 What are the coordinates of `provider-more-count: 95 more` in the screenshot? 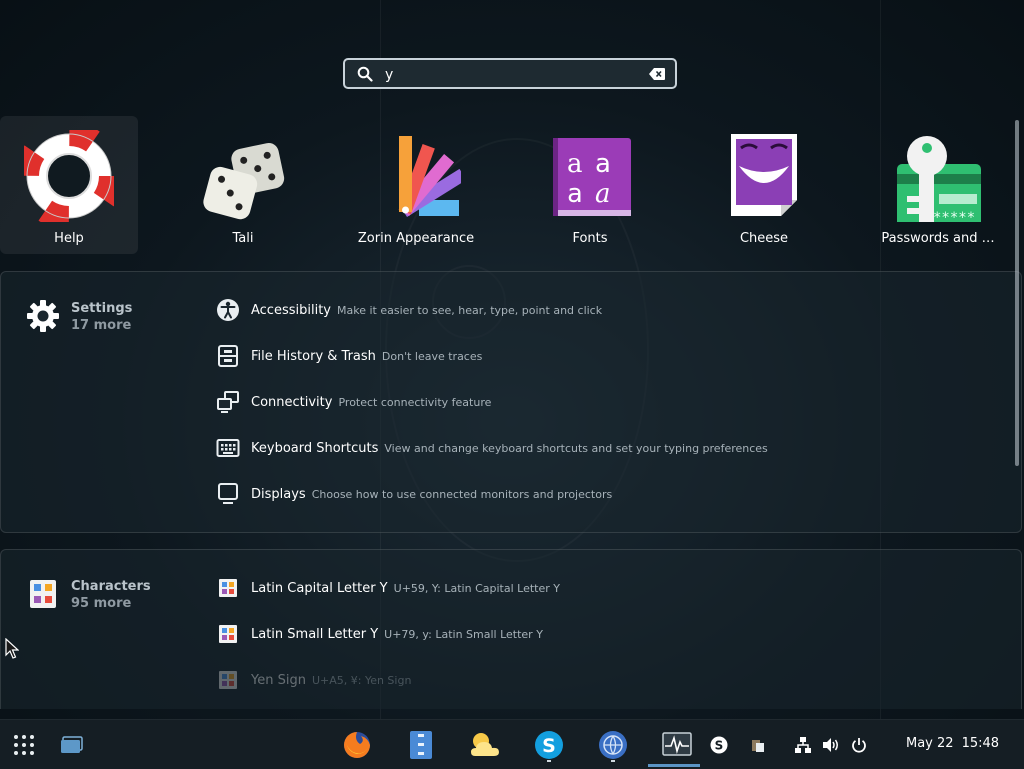 It's located at (101, 603).